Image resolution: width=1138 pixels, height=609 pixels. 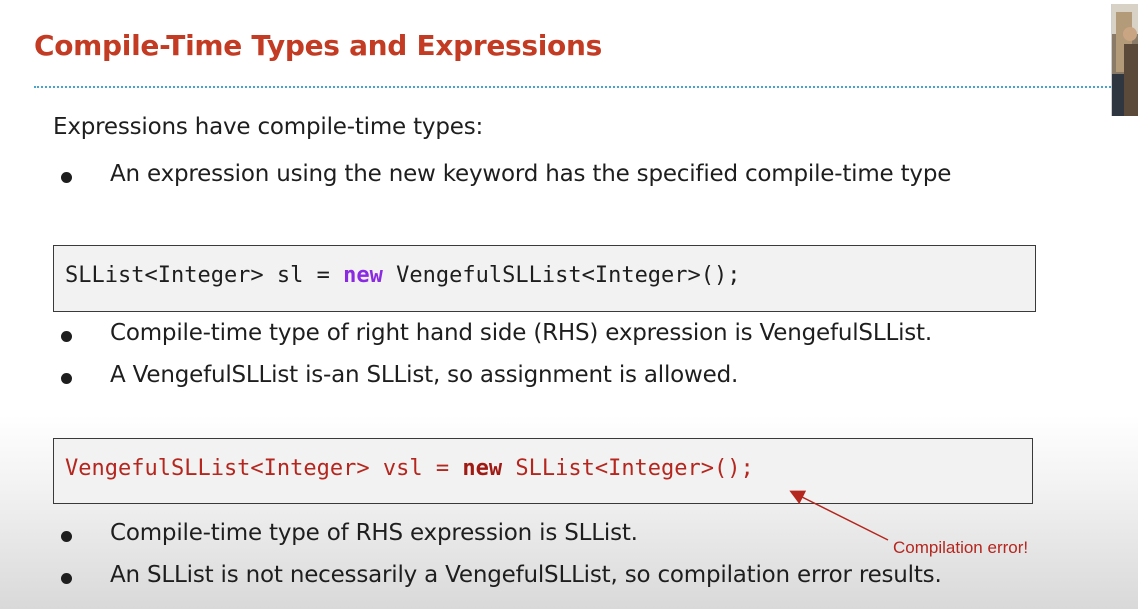 What do you see at coordinates (628, 468) in the screenshot?
I see `code-suffix: SLList<Integer>();` at bounding box center [628, 468].